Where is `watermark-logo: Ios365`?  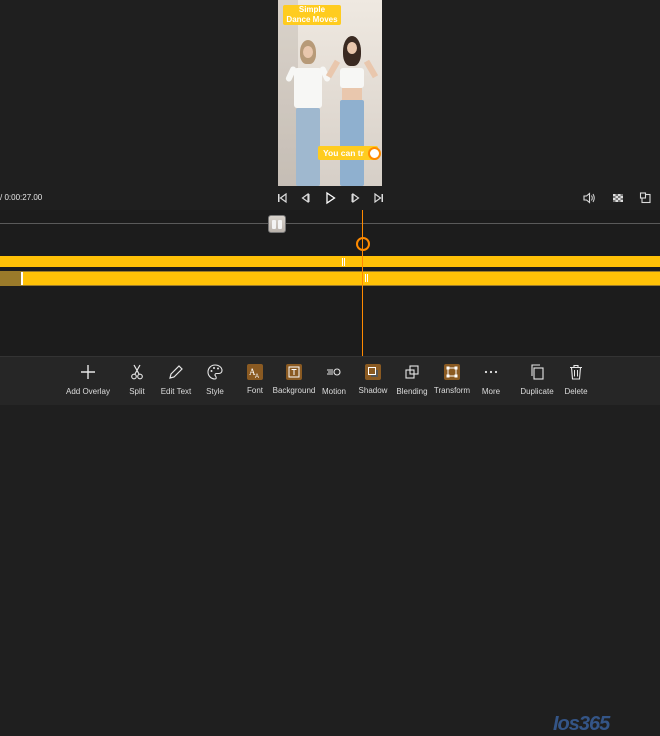 watermark-logo: Ios365 is located at coordinates (581, 724).